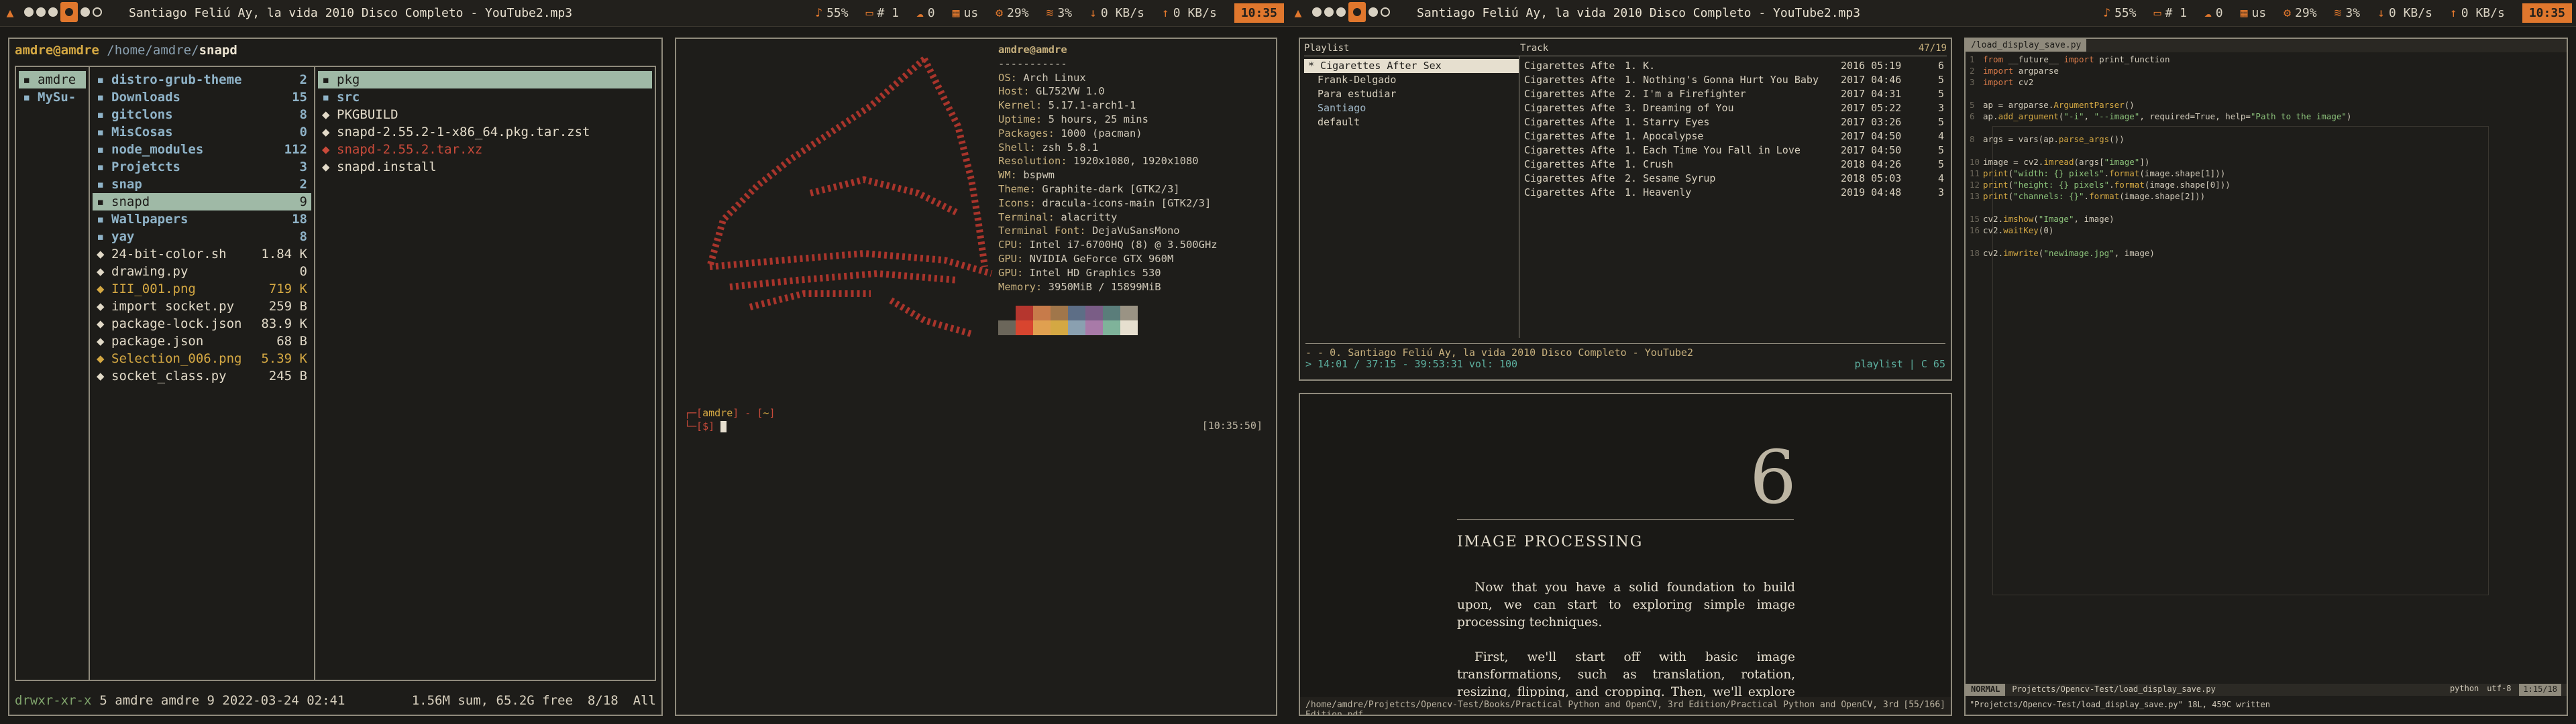  I want to click on file-entry: ◆ package.json 68 B, so click(202, 341).